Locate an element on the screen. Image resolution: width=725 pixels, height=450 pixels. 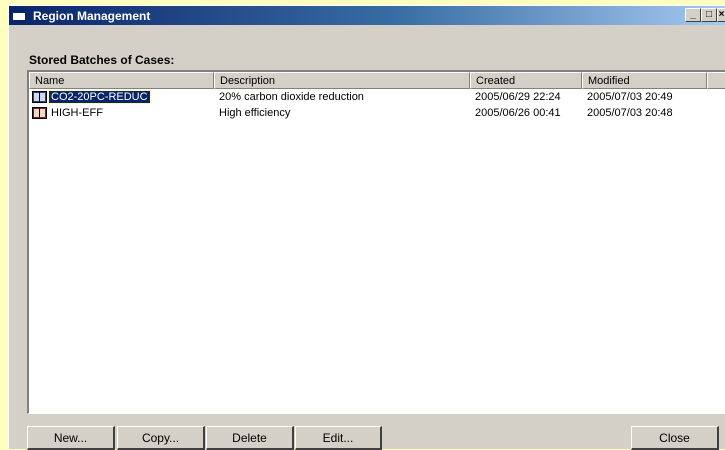
row-created: 2005/06/26 00:41 is located at coordinates (518, 113).